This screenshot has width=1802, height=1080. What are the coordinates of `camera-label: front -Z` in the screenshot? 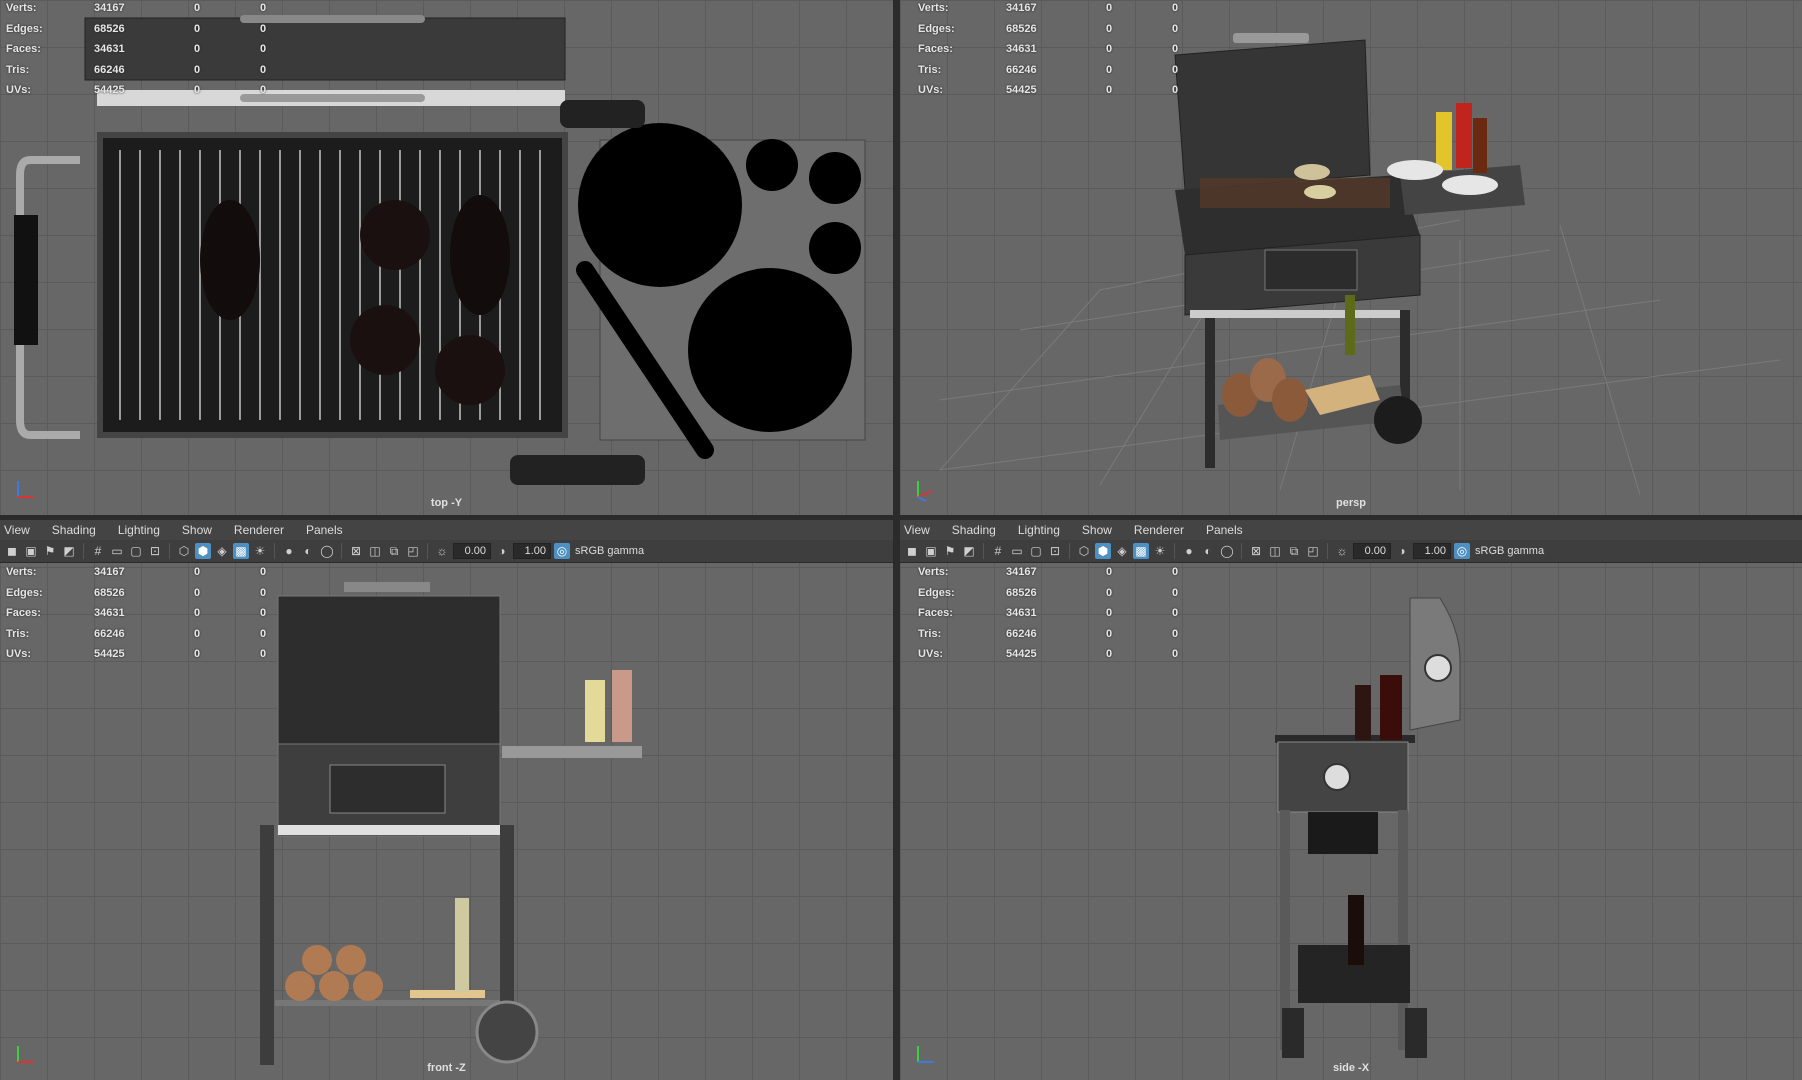 It's located at (446, 1068).